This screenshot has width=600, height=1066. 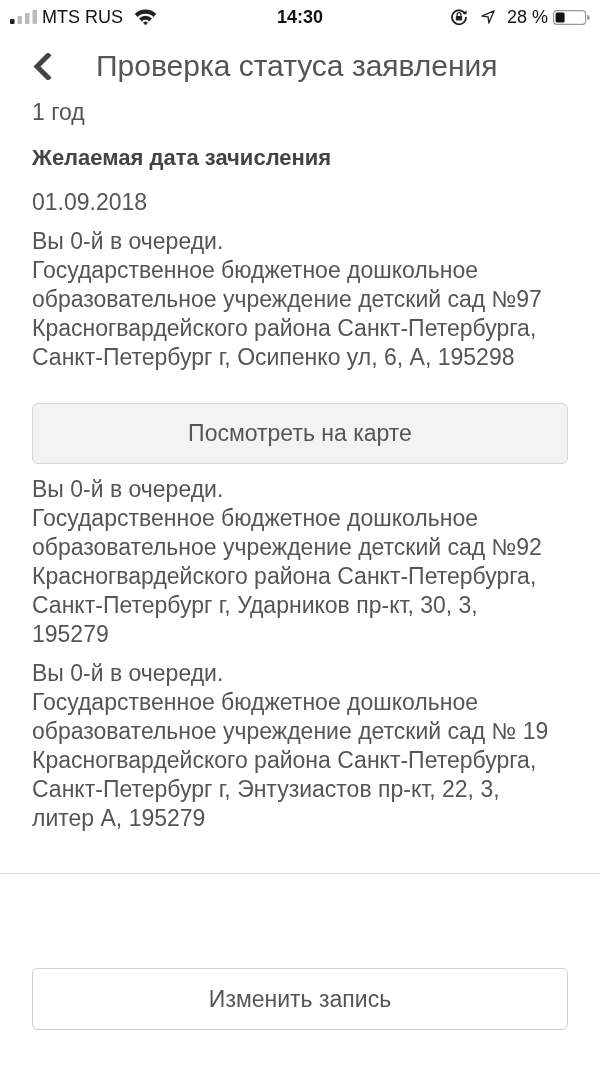 I want to click on signal-icon, so click(x=23, y=17).